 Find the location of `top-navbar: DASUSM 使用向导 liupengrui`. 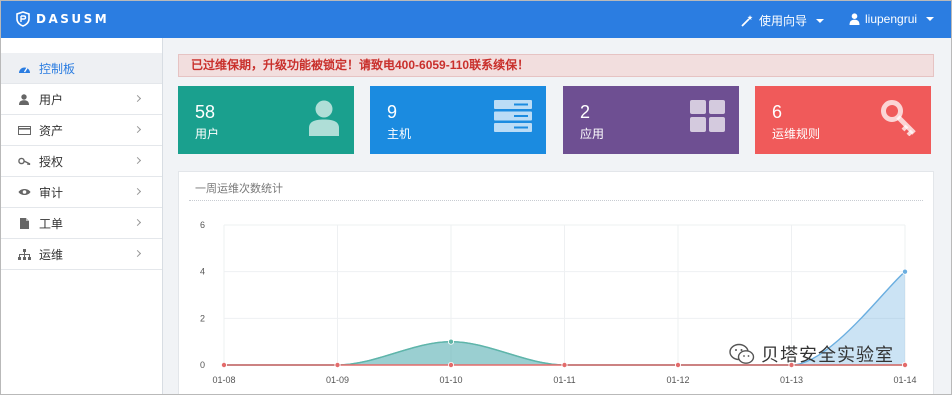

top-navbar: DASUSM 使用向导 liupengrui is located at coordinates (476, 19).